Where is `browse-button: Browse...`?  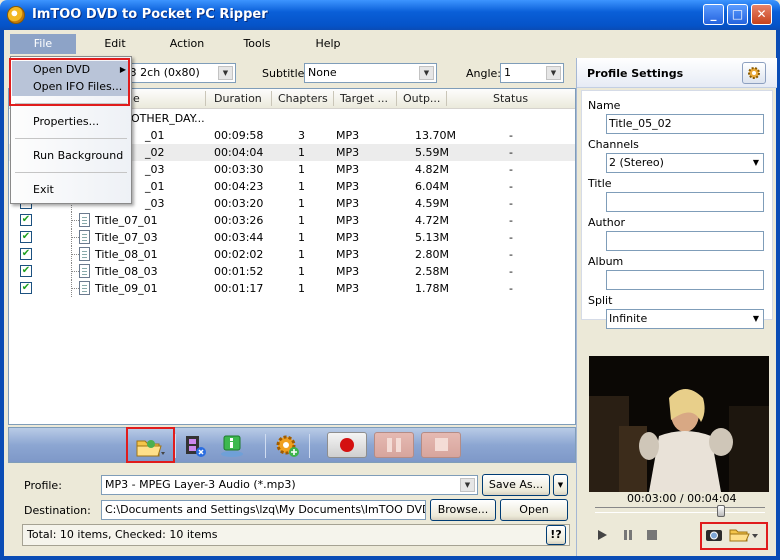 browse-button: Browse... is located at coordinates (463, 510).